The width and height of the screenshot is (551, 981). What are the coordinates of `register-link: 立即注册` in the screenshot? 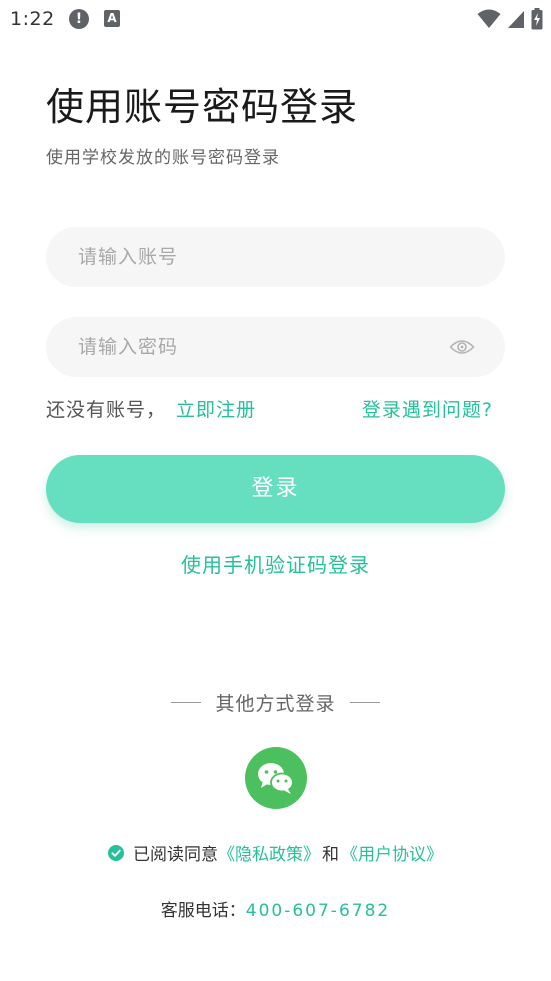 It's located at (216, 408).